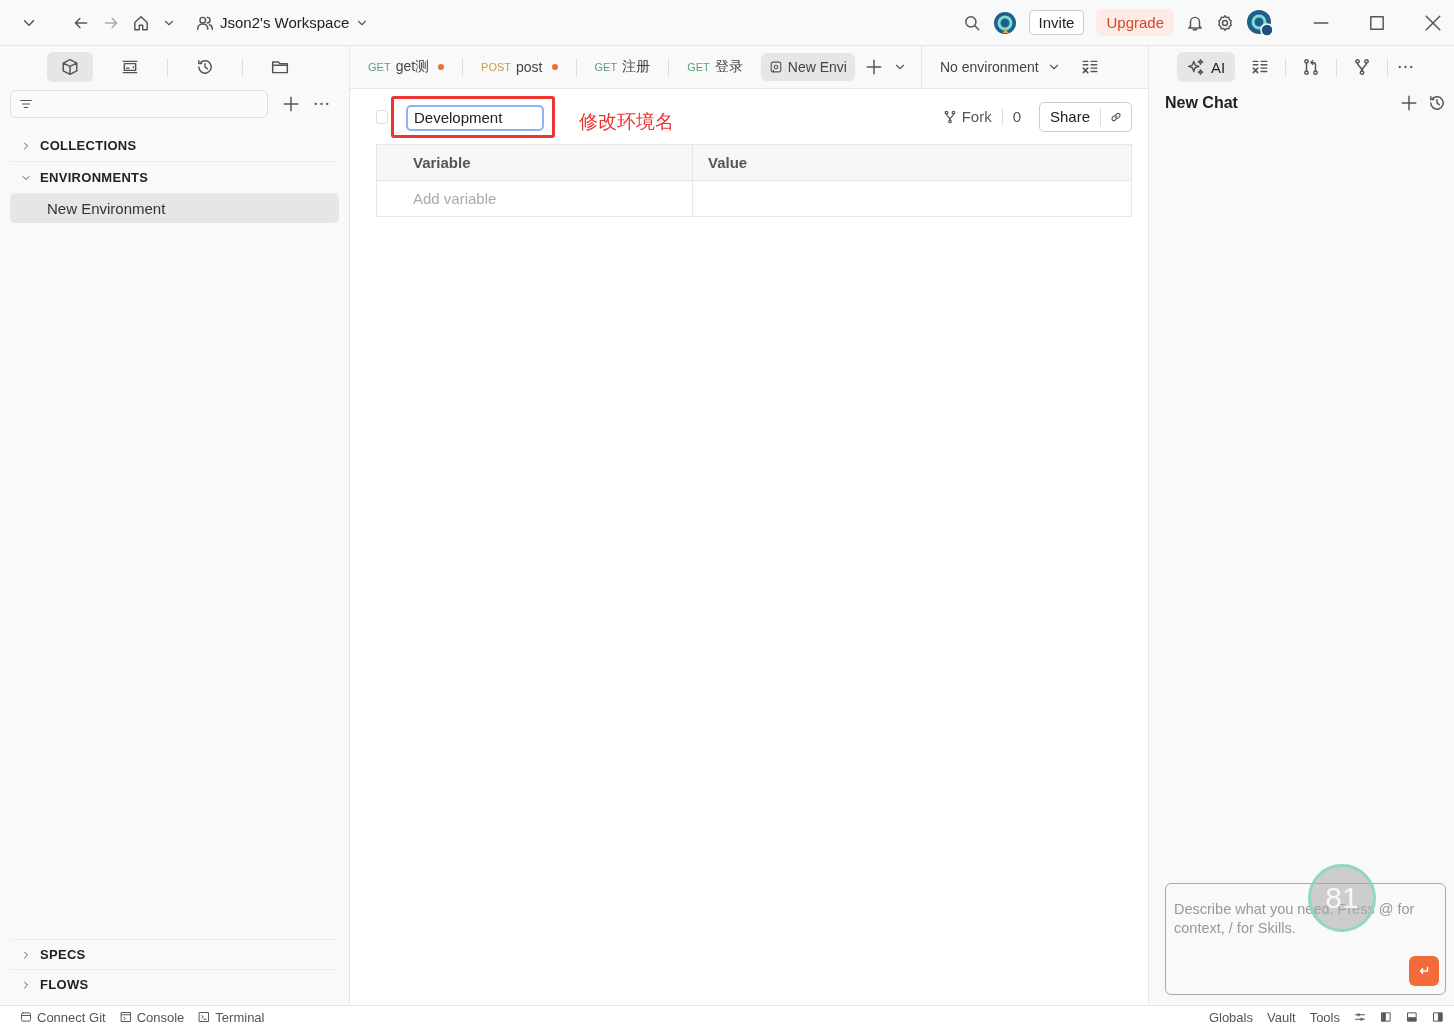 This screenshot has height=1028, width=1454. What do you see at coordinates (1386, 1017) in the screenshot?
I see `left-panel-icon` at bounding box center [1386, 1017].